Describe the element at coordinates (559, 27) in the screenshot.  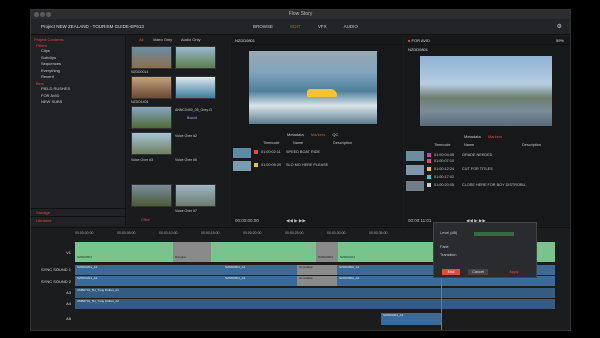
I see `settings-icon: ⚙` at that location.